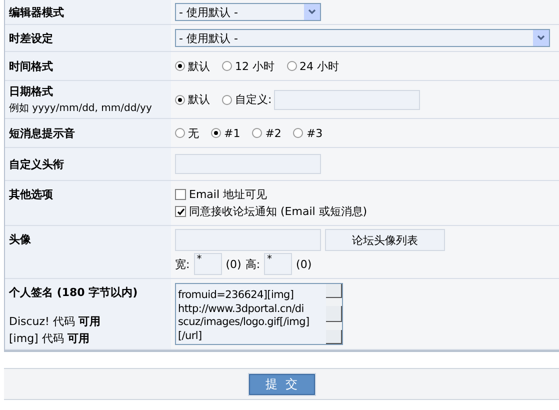 This screenshot has width=559, height=410. Describe the element at coordinates (385, 240) in the screenshot. I see `avatar-list-button: 论坛头像列表` at that location.